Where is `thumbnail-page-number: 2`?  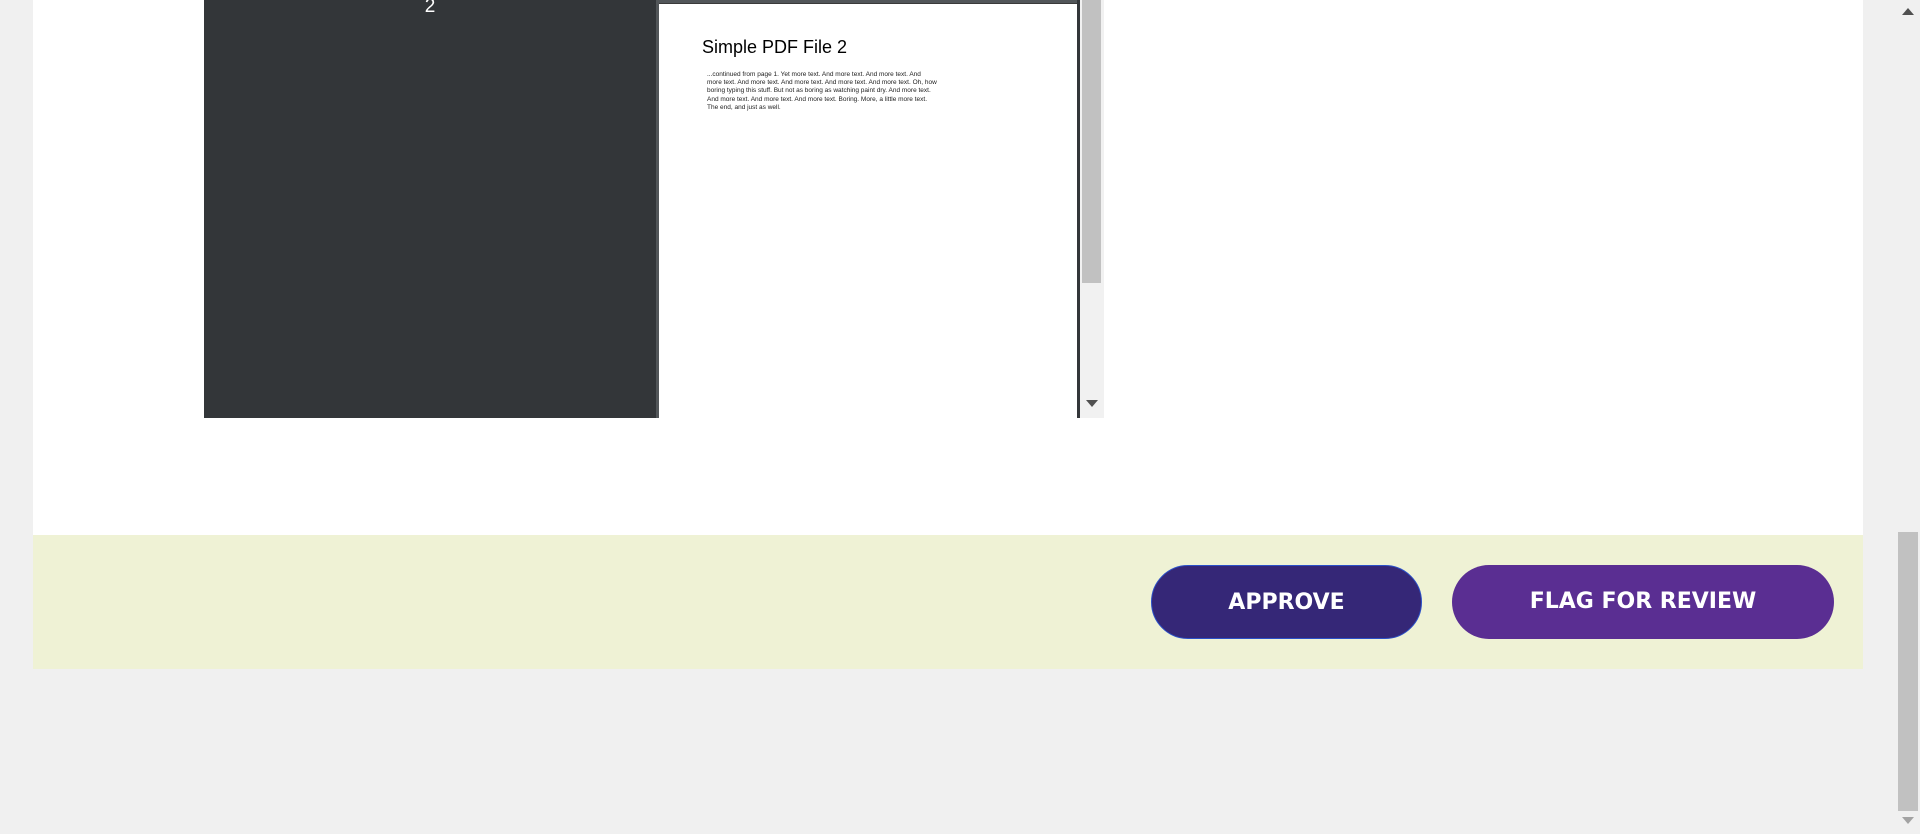
thumbnail-page-number: 2 is located at coordinates (430, 8).